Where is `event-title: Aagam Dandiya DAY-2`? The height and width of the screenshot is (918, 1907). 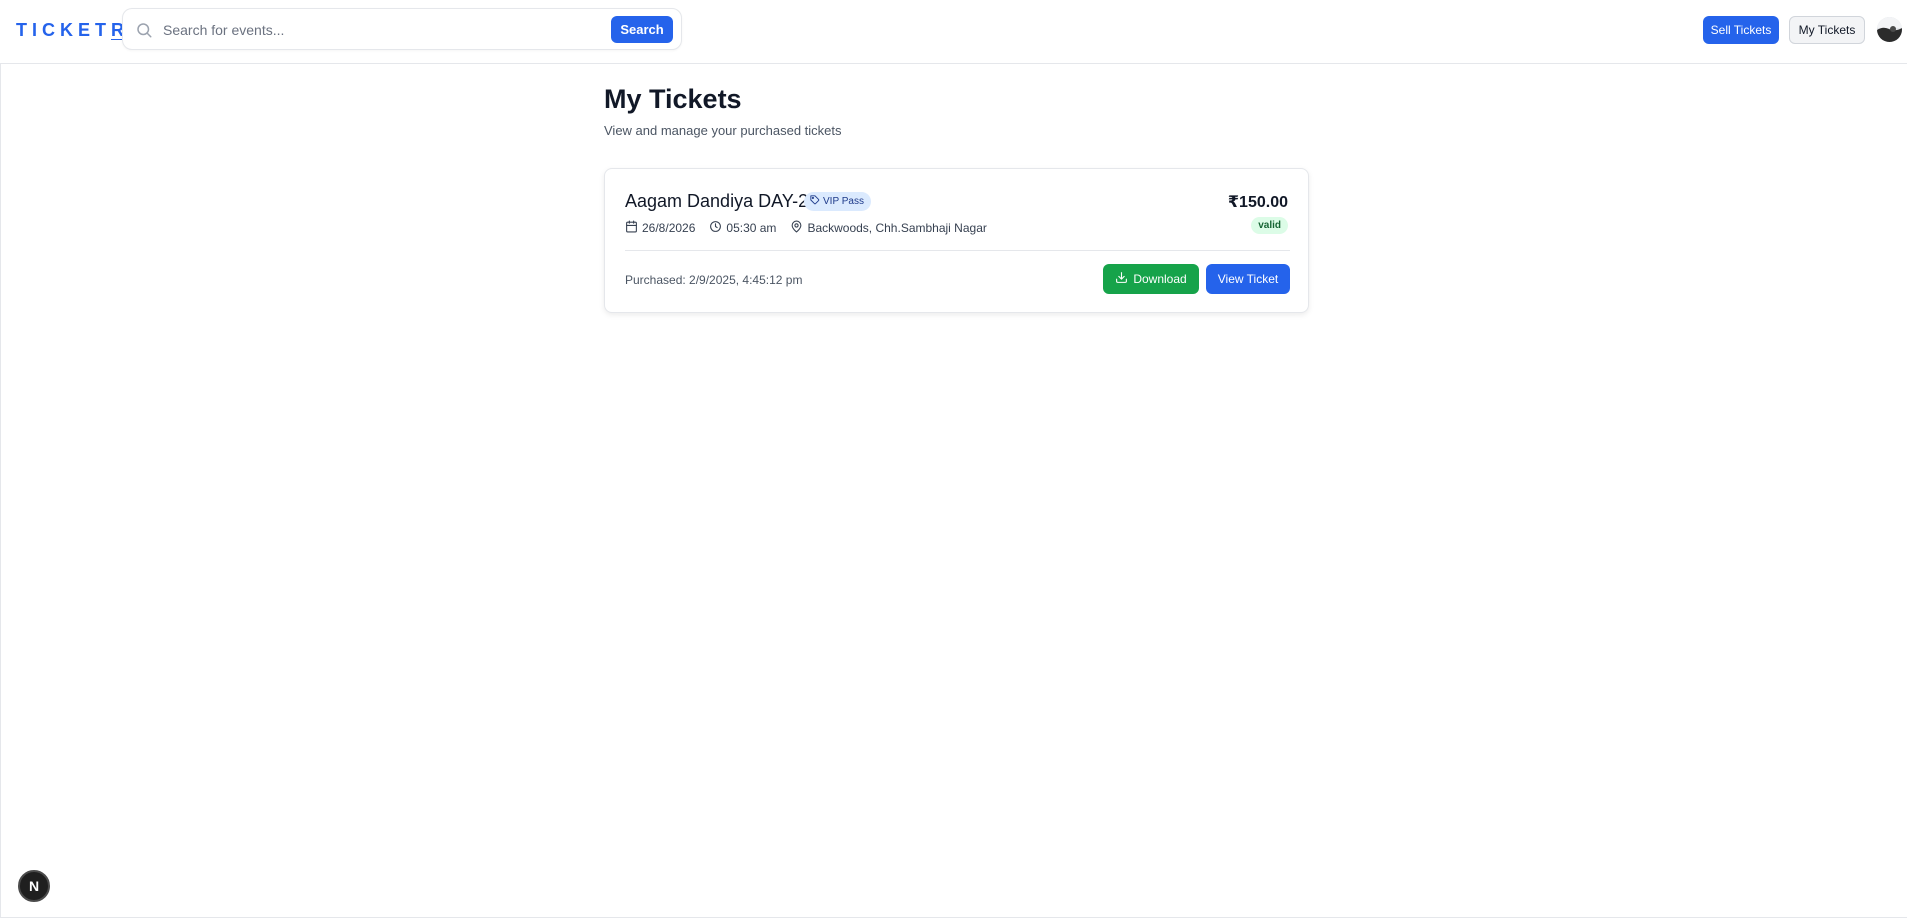 event-title: Aagam Dandiya DAY-2 is located at coordinates (717, 201).